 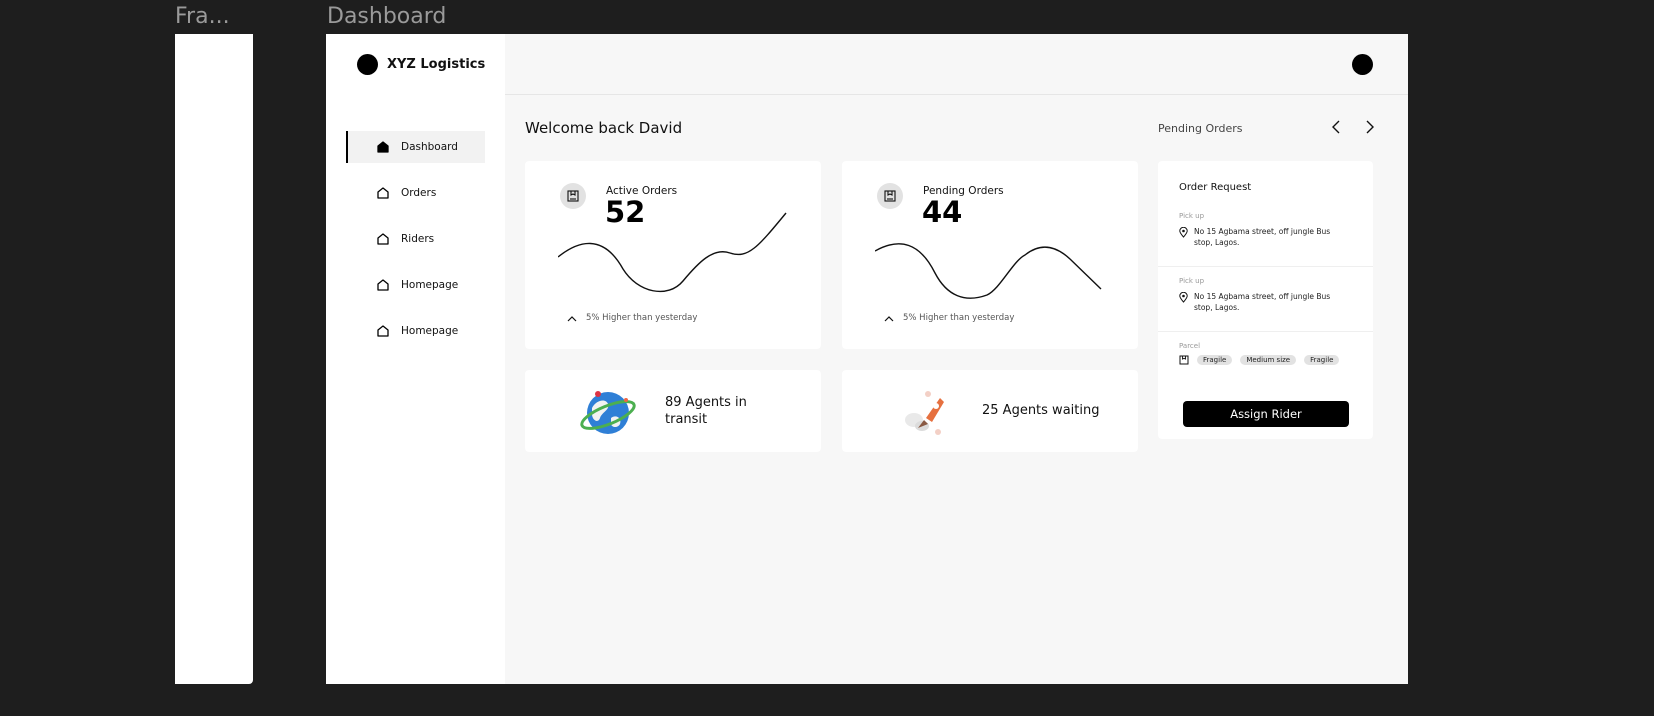 I want to click on rocket-illustration, so click(x=924, y=413).